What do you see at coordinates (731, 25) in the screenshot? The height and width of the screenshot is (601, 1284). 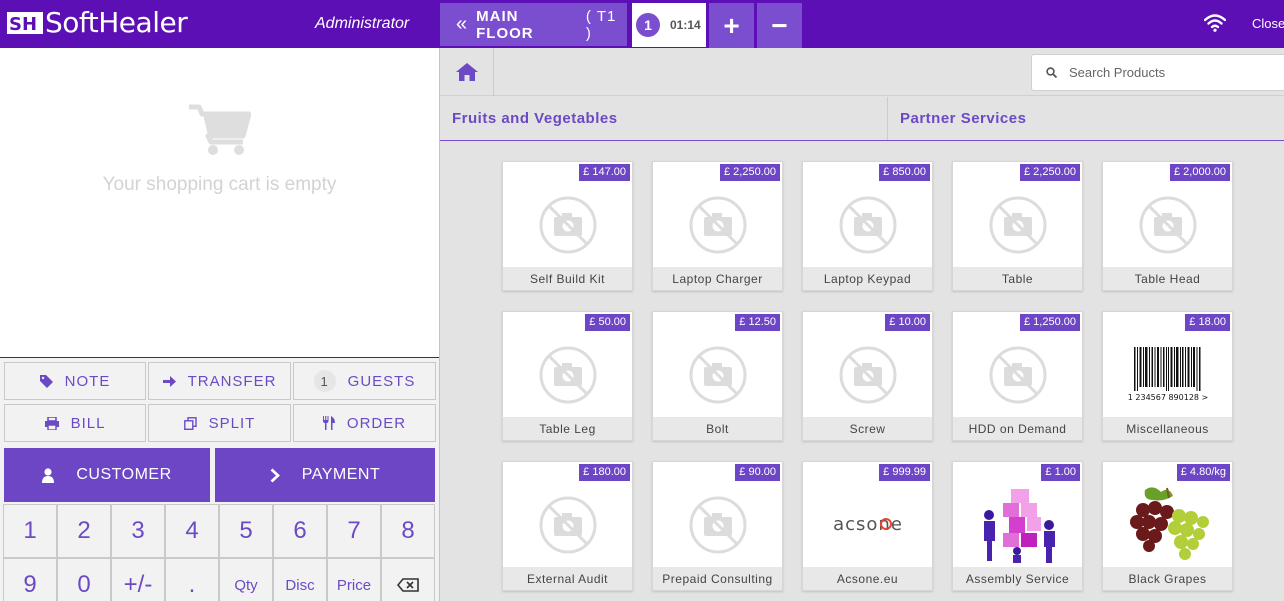 I see `add-order-button: +` at bounding box center [731, 25].